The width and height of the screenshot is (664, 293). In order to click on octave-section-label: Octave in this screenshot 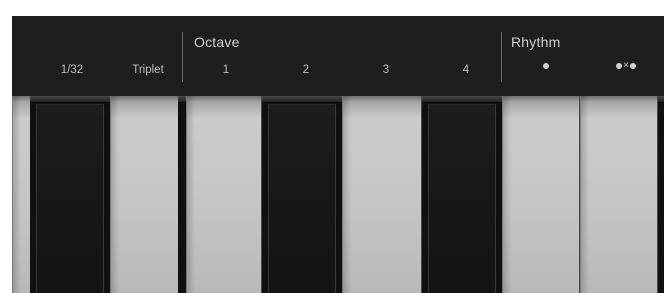, I will do `click(217, 42)`.